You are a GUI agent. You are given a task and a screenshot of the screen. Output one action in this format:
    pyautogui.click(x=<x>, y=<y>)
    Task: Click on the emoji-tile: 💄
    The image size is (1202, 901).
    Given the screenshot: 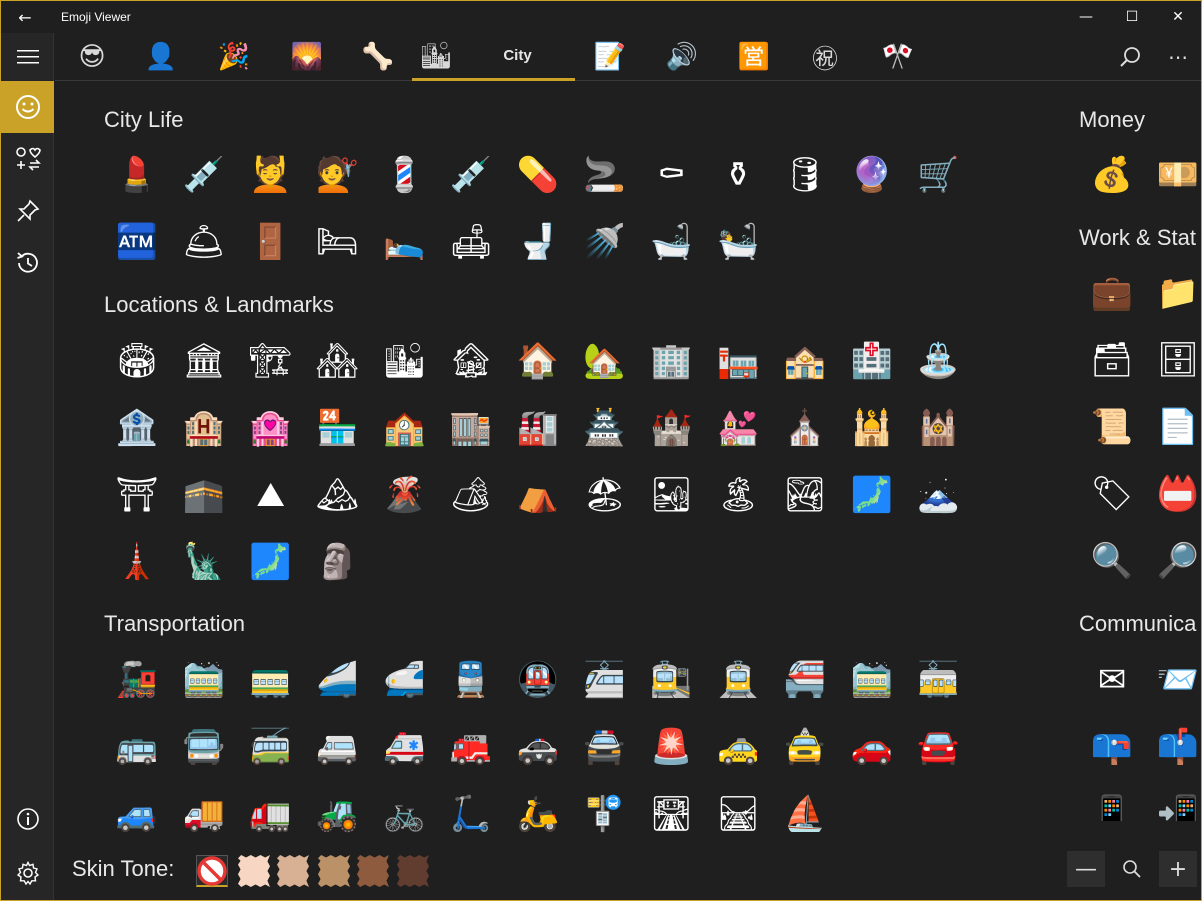 What is the action you would take?
    pyautogui.click(x=137, y=174)
    